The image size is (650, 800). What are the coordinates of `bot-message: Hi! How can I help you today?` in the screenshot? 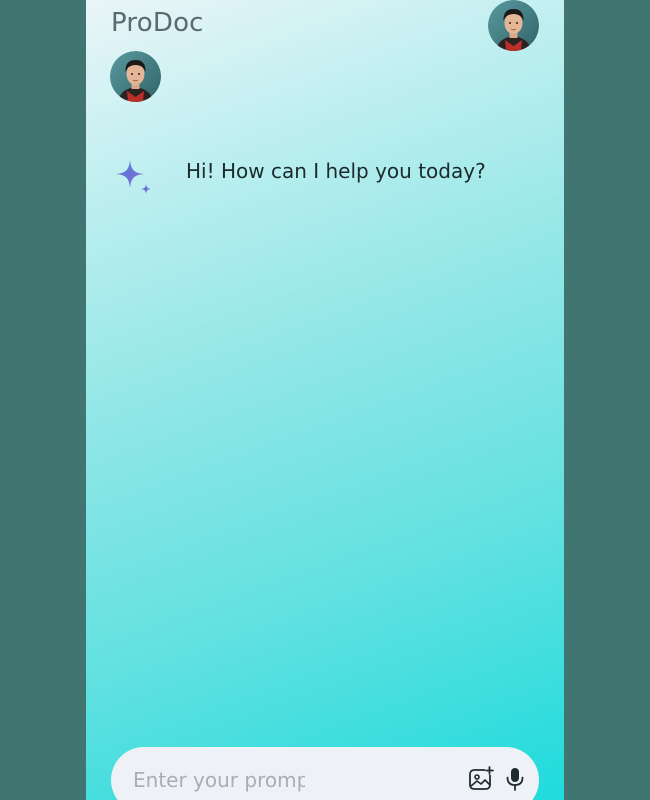 It's located at (324, 180).